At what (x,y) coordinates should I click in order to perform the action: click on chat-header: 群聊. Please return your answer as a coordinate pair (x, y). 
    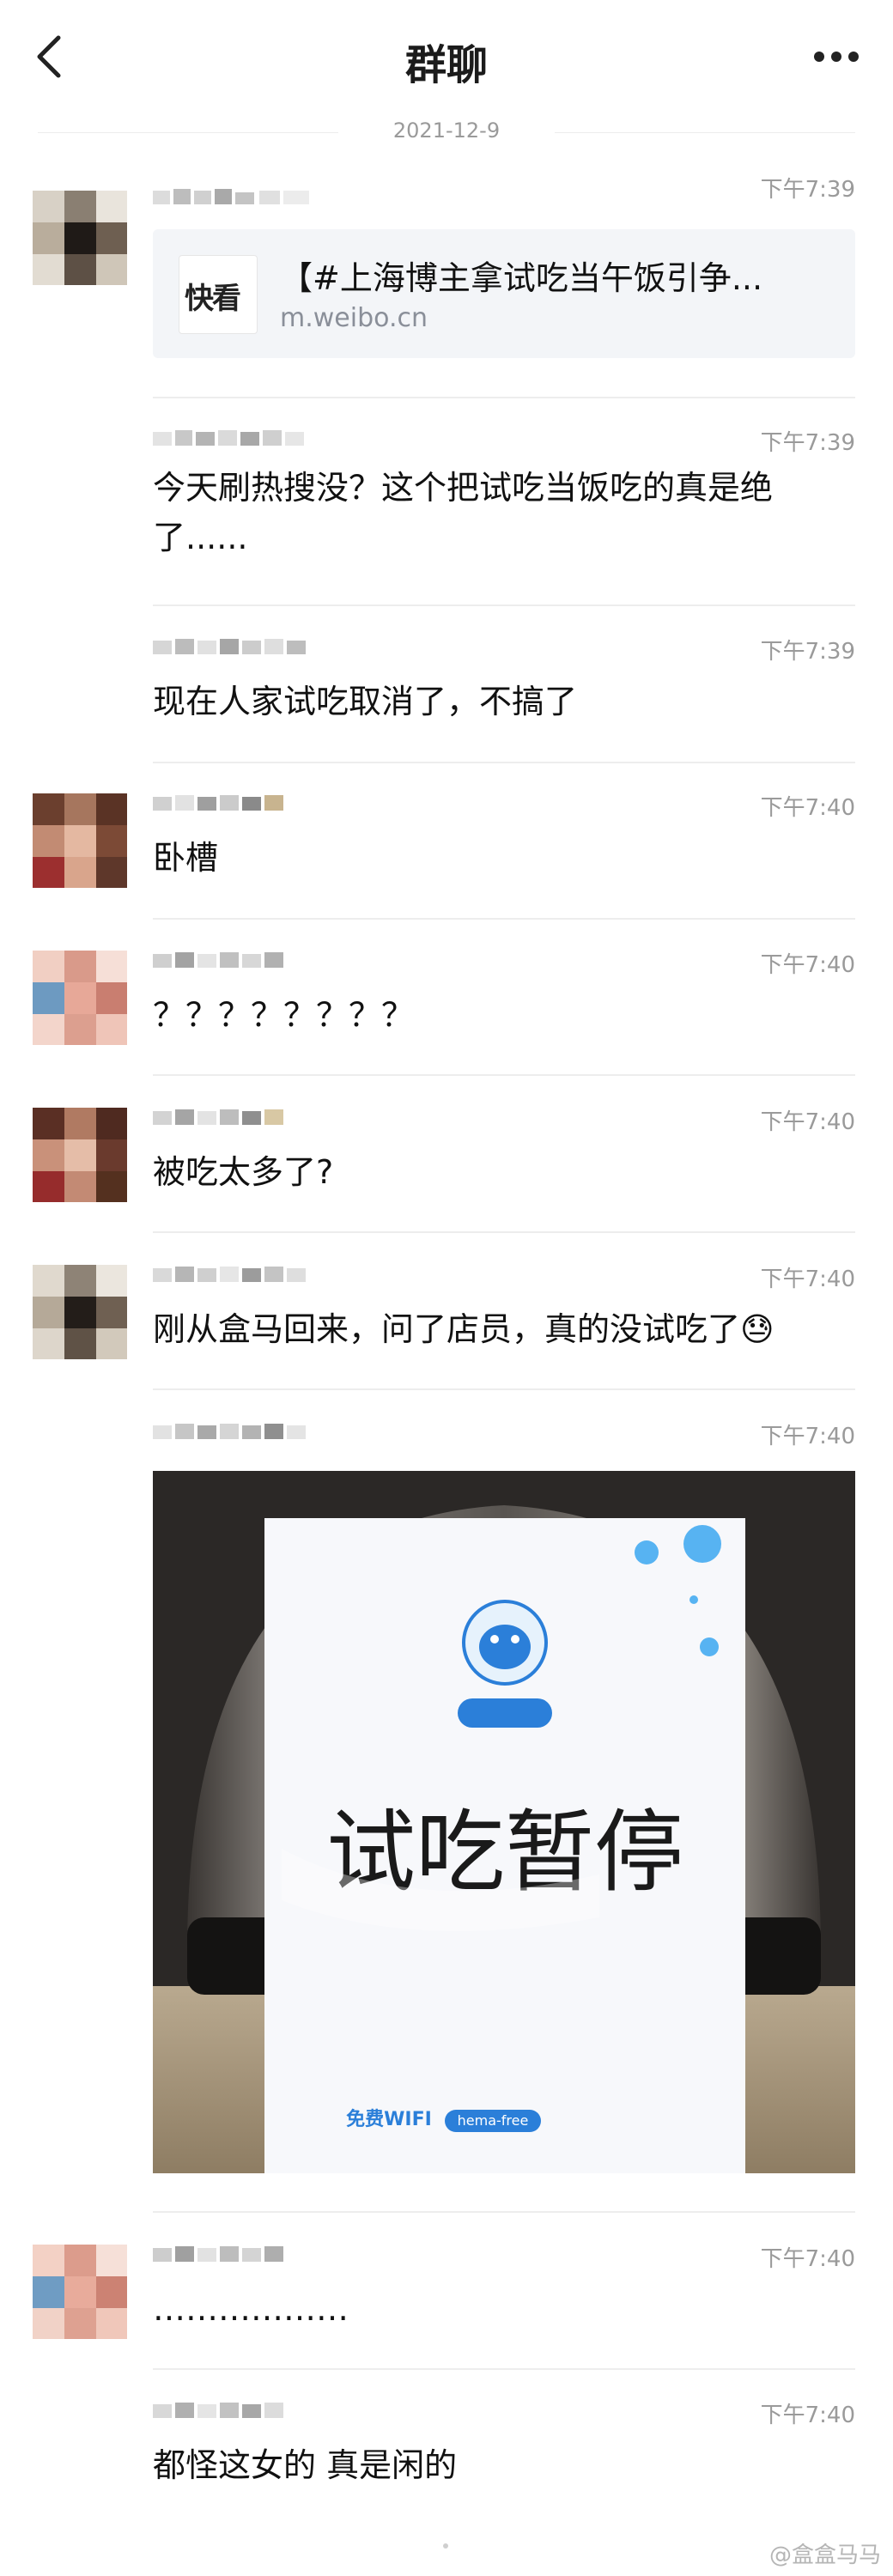
    Looking at the image, I should click on (446, 56).